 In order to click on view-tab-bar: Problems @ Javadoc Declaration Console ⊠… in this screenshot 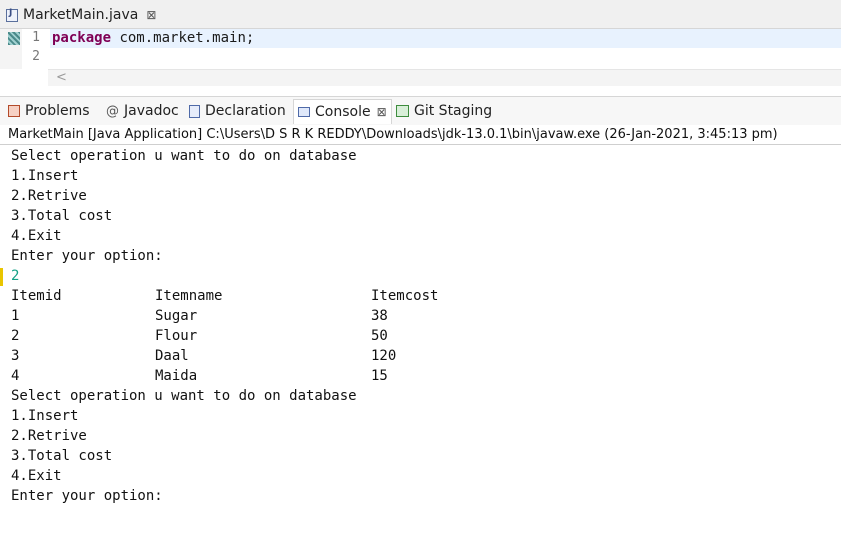, I will do `click(420, 110)`.